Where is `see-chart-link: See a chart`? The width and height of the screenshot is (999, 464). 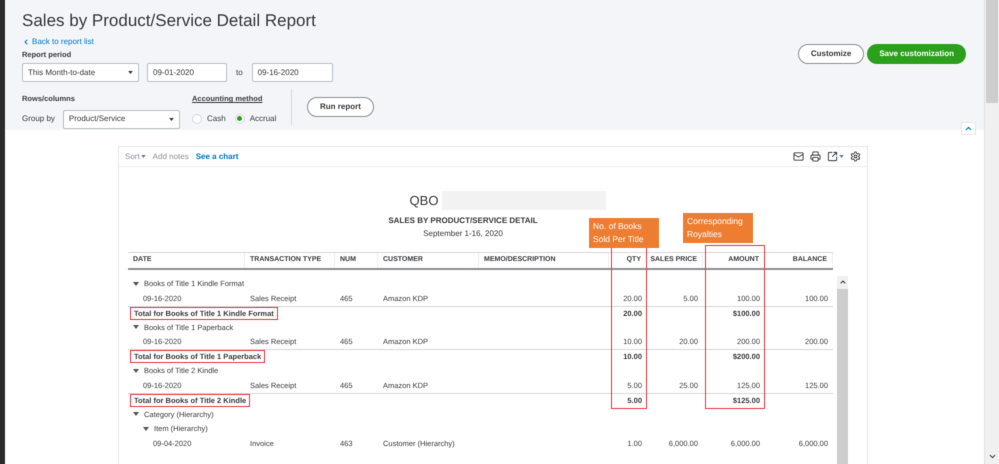
see-chart-link: See a chart is located at coordinates (217, 156).